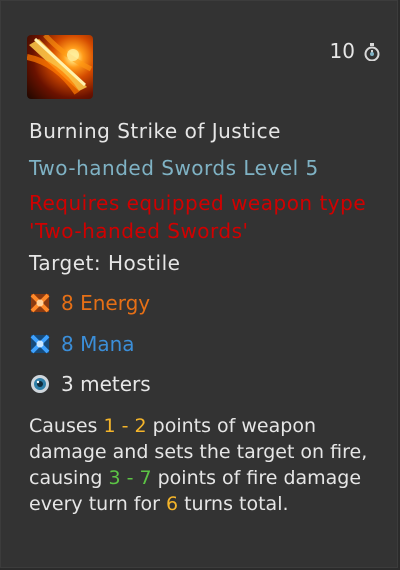 Image resolution: width=400 pixels, height=570 pixels. I want to click on stopwatch-icon, so click(372, 52).